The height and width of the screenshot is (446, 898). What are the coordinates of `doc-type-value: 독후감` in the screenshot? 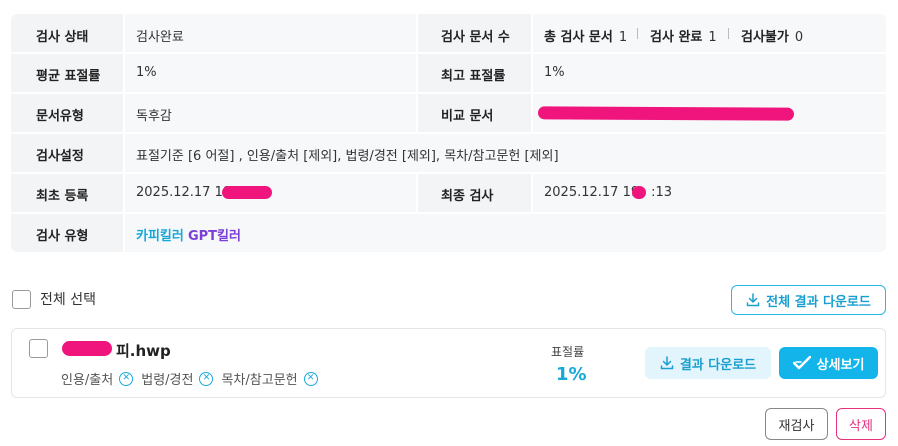 It's located at (154, 116).